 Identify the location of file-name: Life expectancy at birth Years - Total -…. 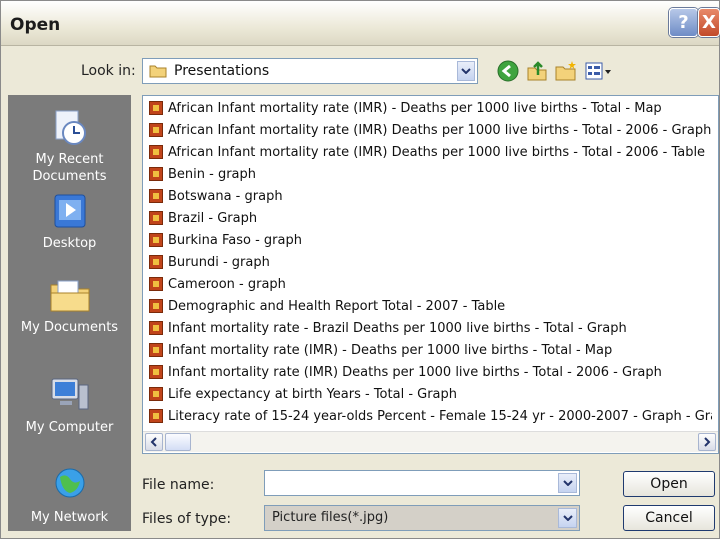
(313, 394).